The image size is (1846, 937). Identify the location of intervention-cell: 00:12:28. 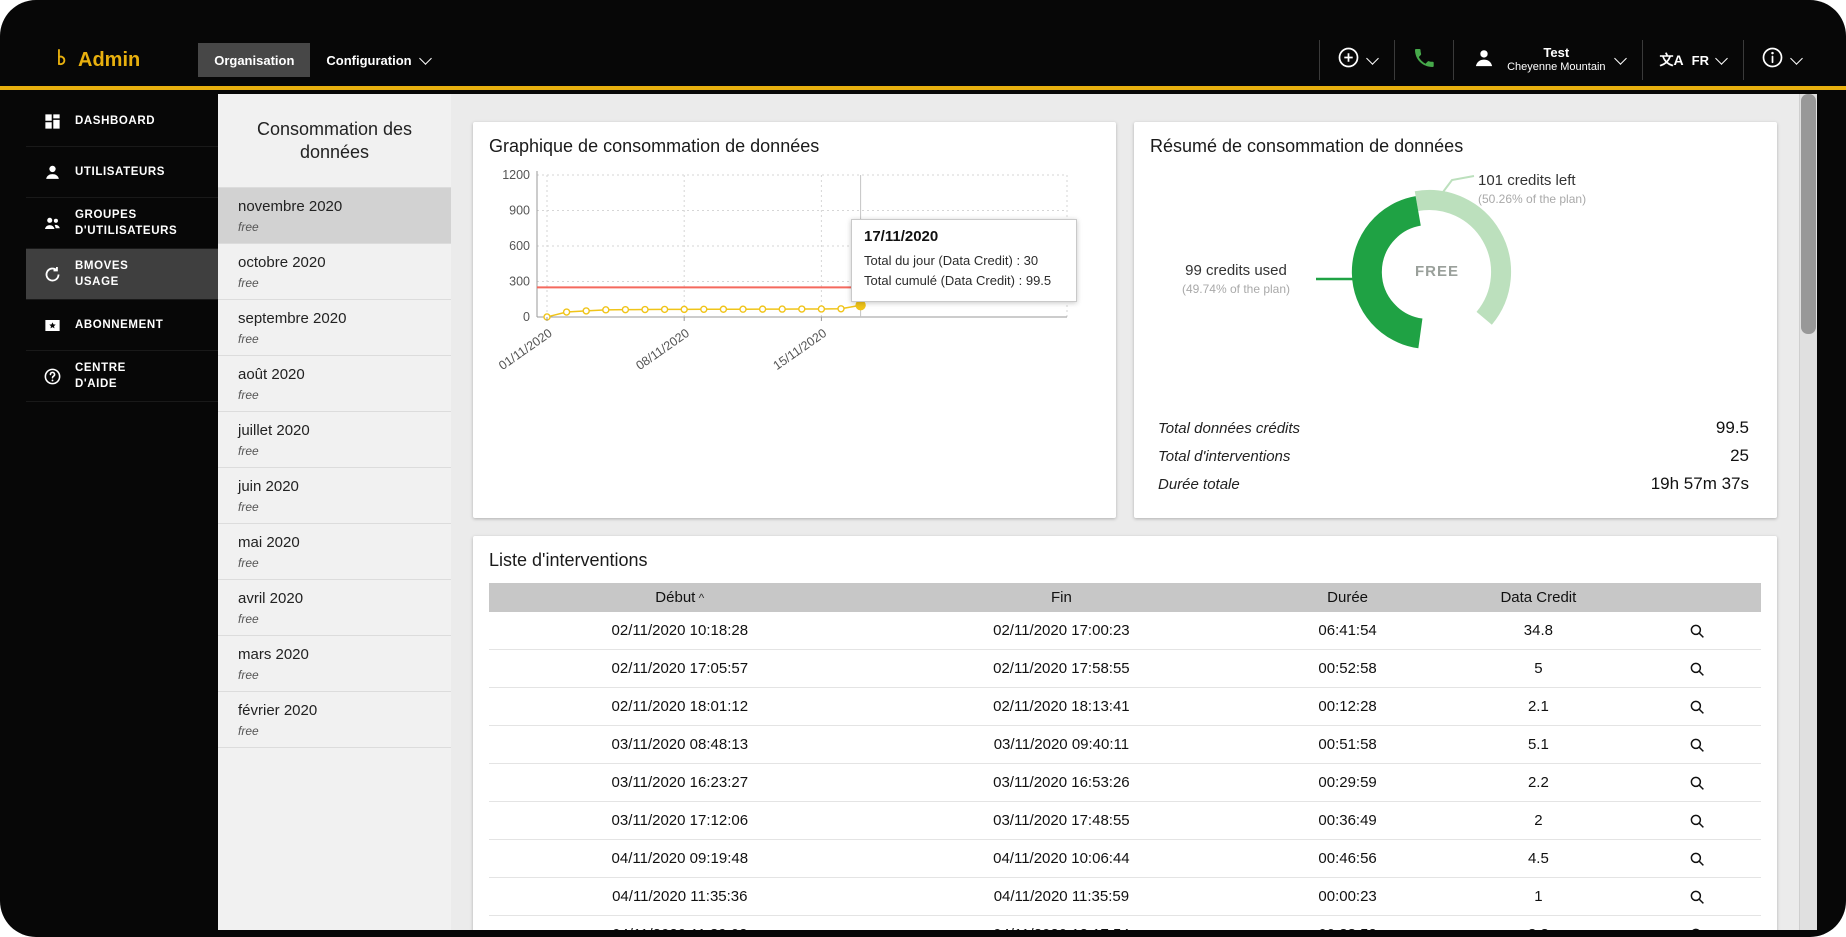
(1347, 706).